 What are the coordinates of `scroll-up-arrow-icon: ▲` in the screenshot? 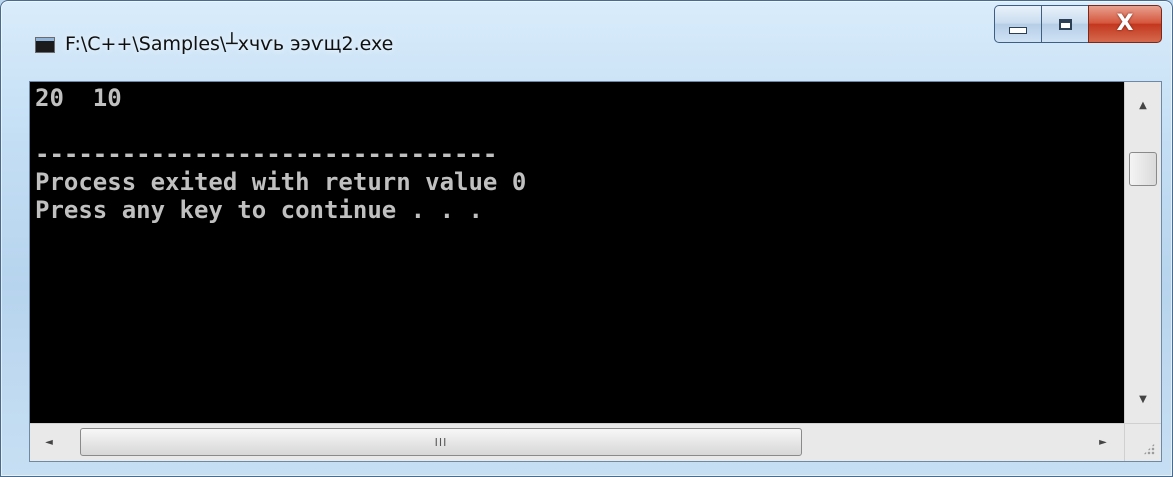 It's located at (1143, 105).